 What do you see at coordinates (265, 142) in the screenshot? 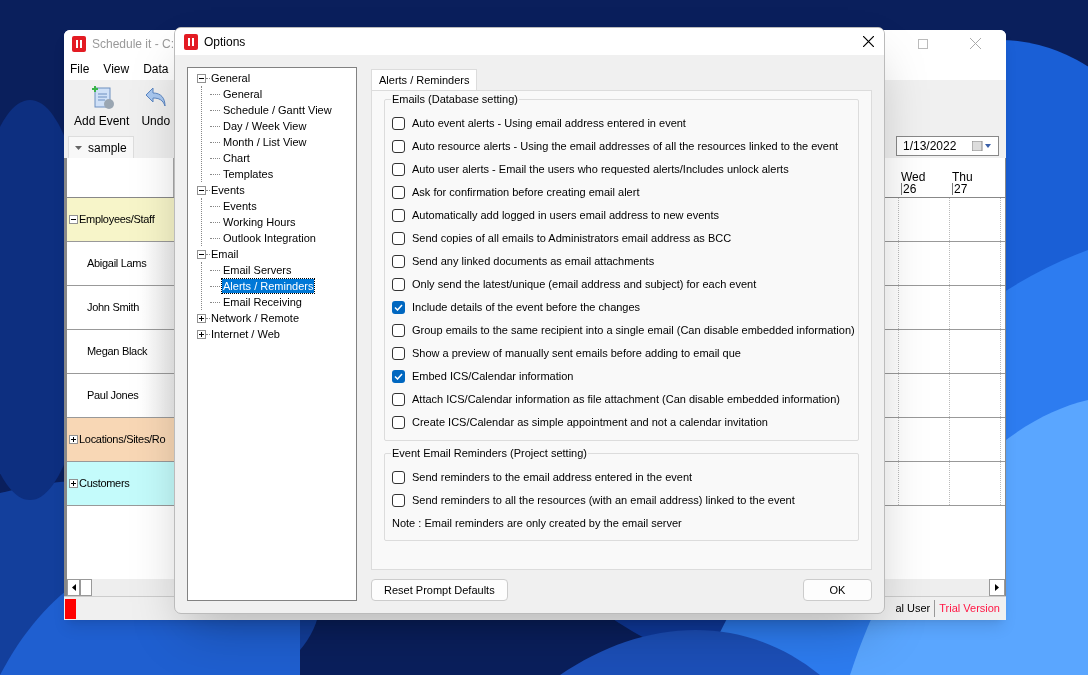
I see `tree-item: Month / List View` at bounding box center [265, 142].